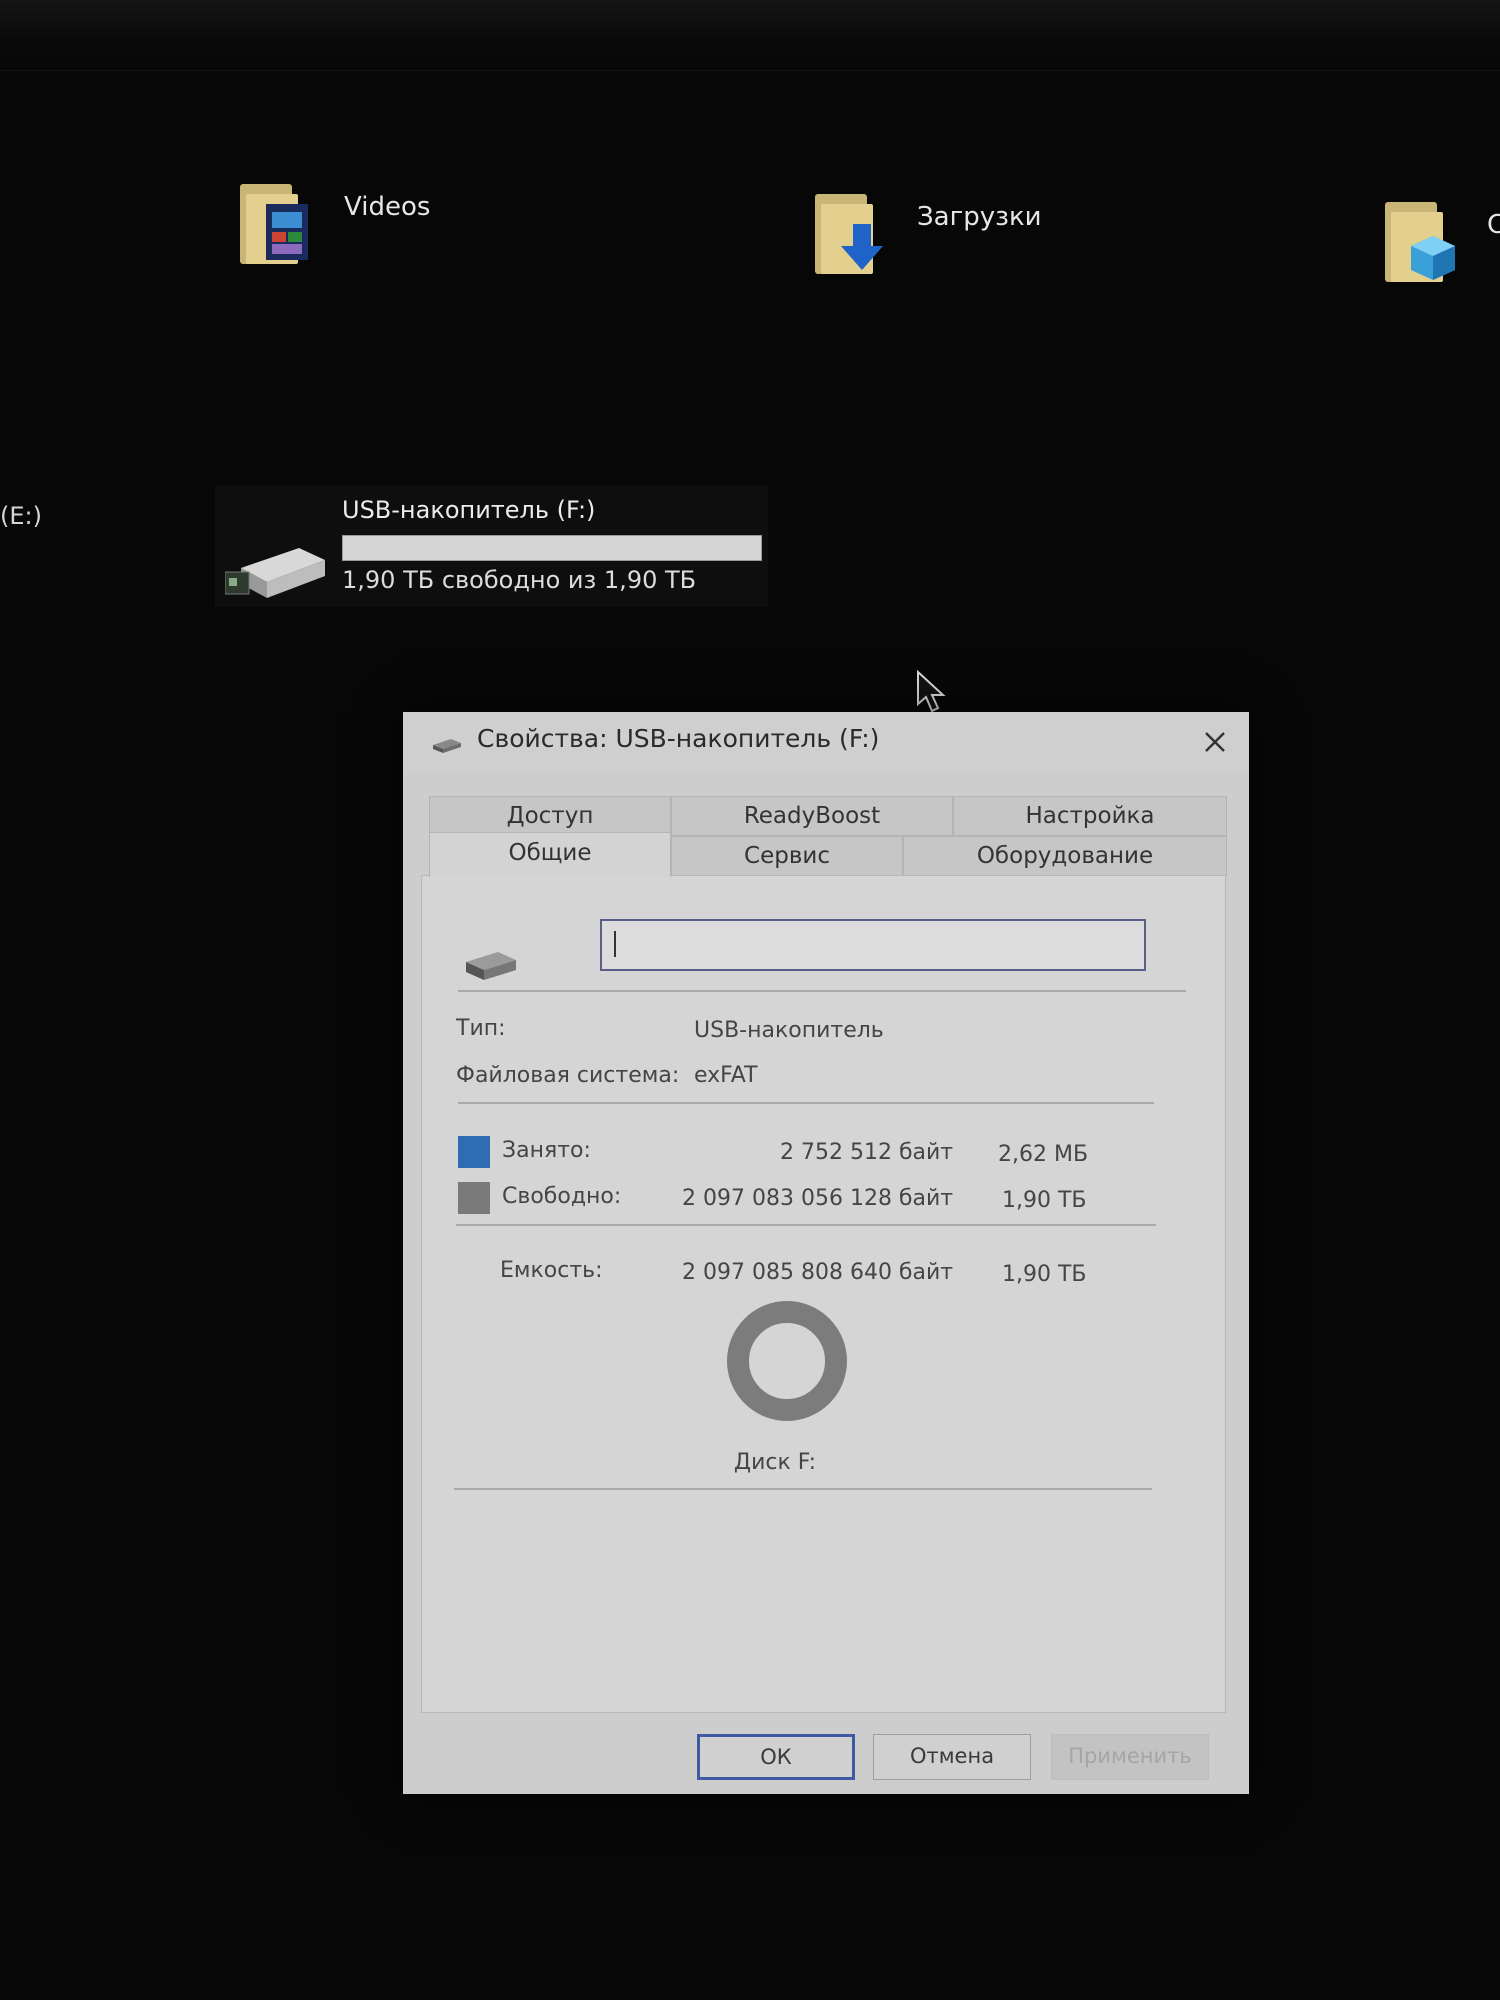 The width and height of the screenshot is (1500, 2000). What do you see at coordinates (1090, 816) in the screenshot?
I see `tab-settings: Настройка` at bounding box center [1090, 816].